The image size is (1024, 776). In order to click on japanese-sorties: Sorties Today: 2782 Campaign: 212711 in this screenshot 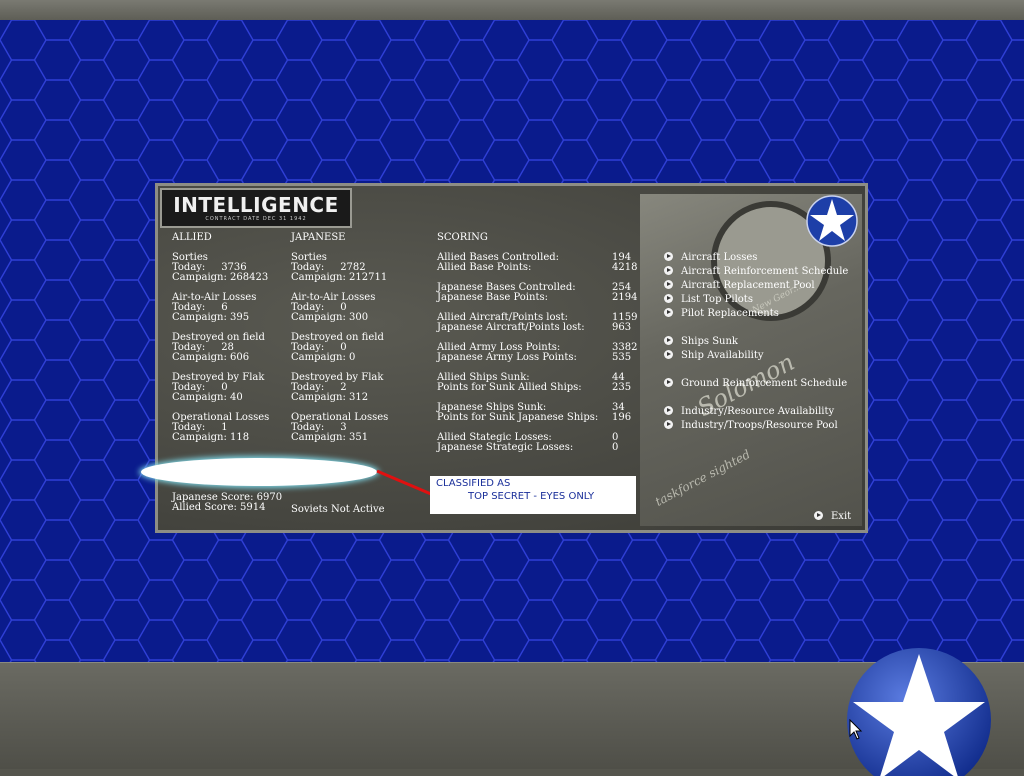, I will do `click(339, 267)`.